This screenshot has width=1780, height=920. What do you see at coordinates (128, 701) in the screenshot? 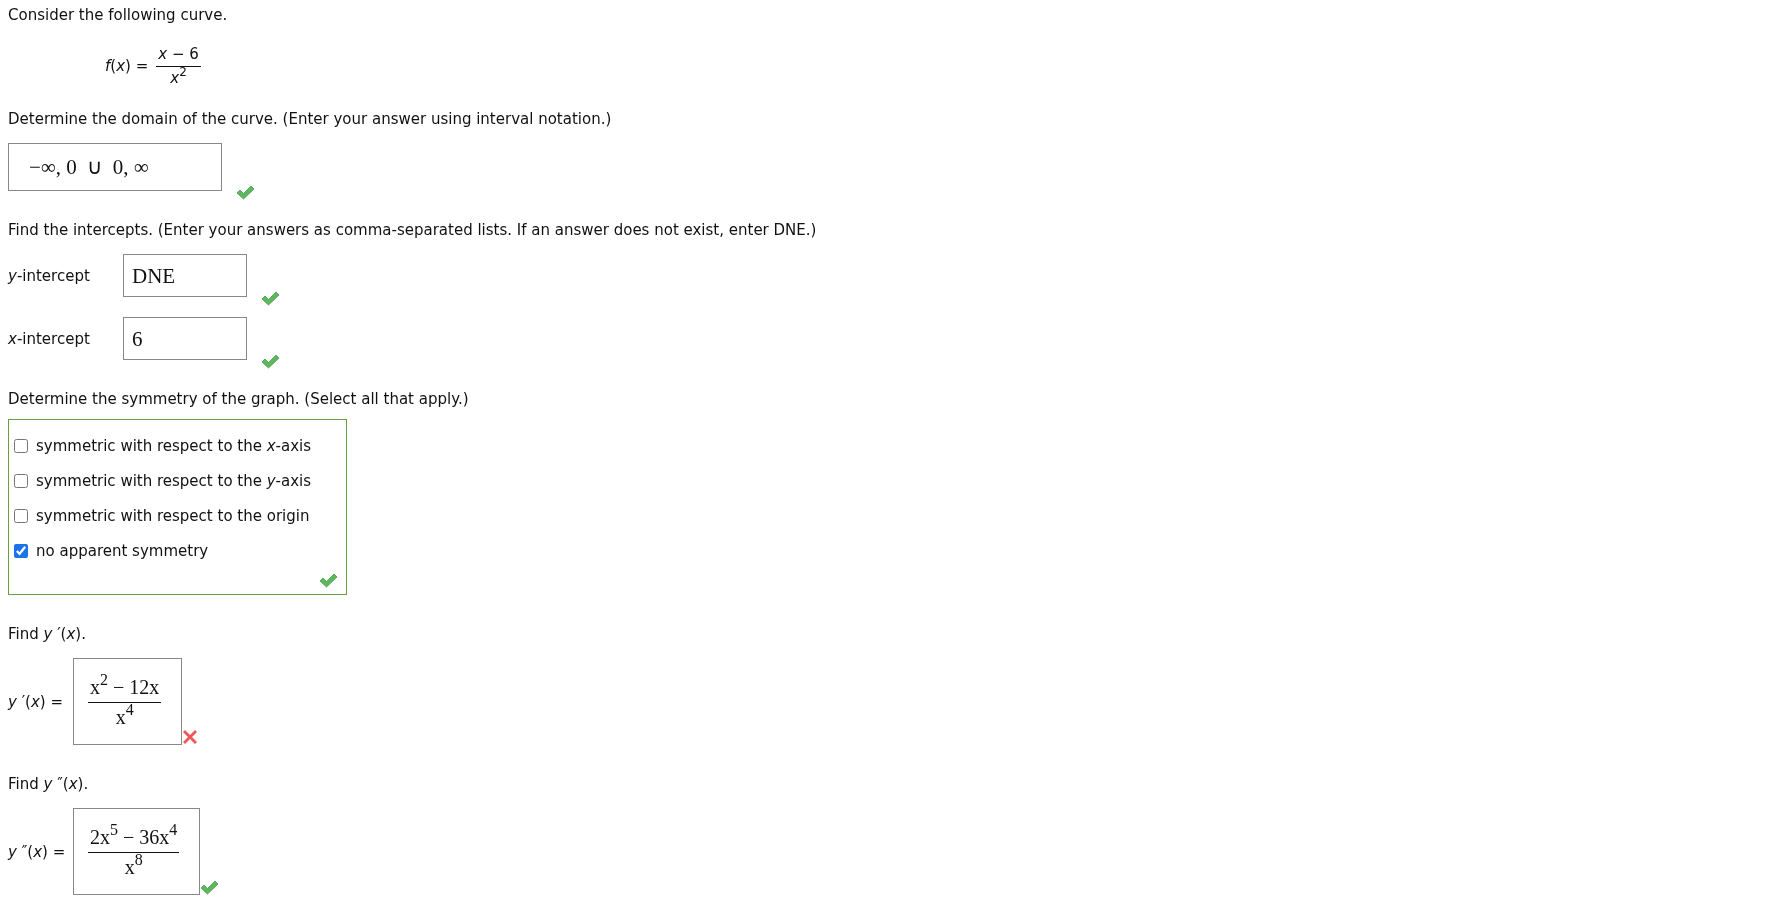
I see `answer-box: x$^{2}$ − 12x x$^{4}$` at bounding box center [128, 701].